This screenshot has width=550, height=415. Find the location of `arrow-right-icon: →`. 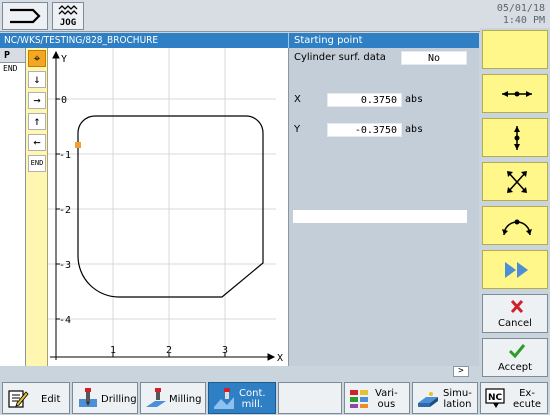

arrow-right-icon: → is located at coordinates (37, 100).